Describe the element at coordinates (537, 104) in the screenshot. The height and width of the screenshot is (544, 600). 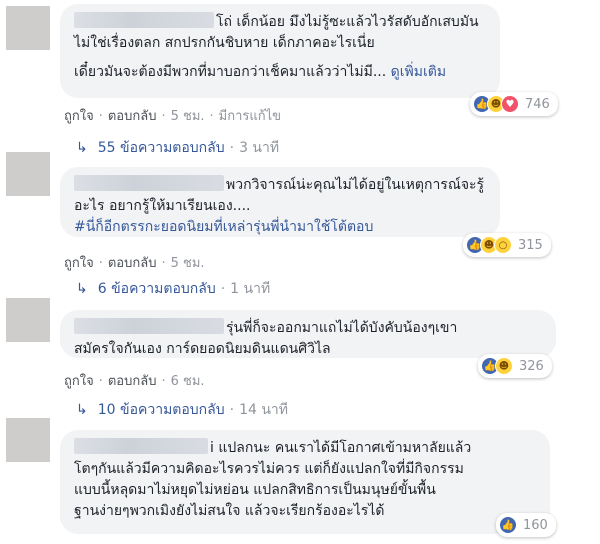
I see `reaction-count: 746` at that location.